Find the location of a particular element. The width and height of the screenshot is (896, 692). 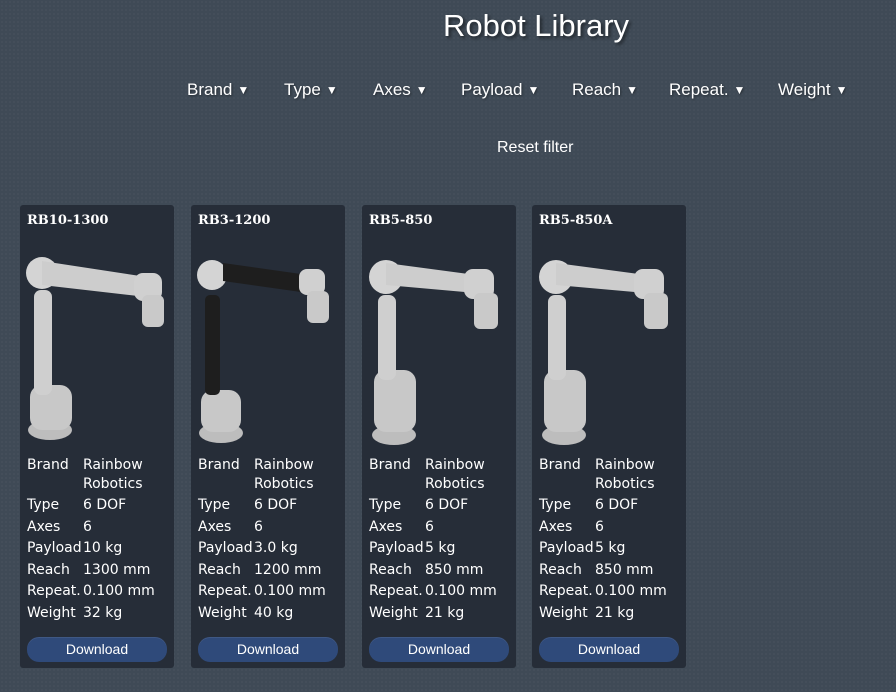

robot-name: RB10-1300 is located at coordinates (68, 220).